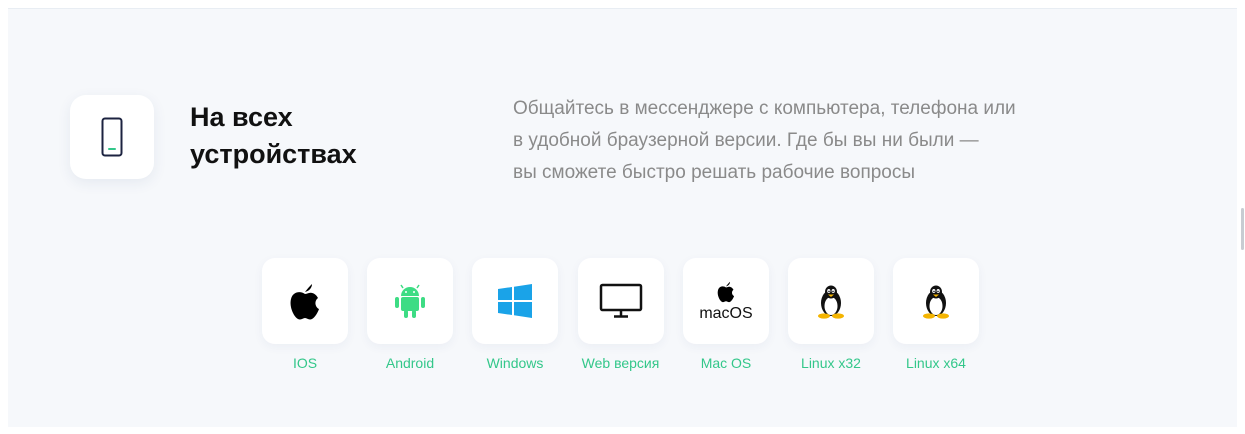 Image resolution: width=1245 pixels, height=434 pixels. I want to click on platform-tile: macOS, so click(726, 301).